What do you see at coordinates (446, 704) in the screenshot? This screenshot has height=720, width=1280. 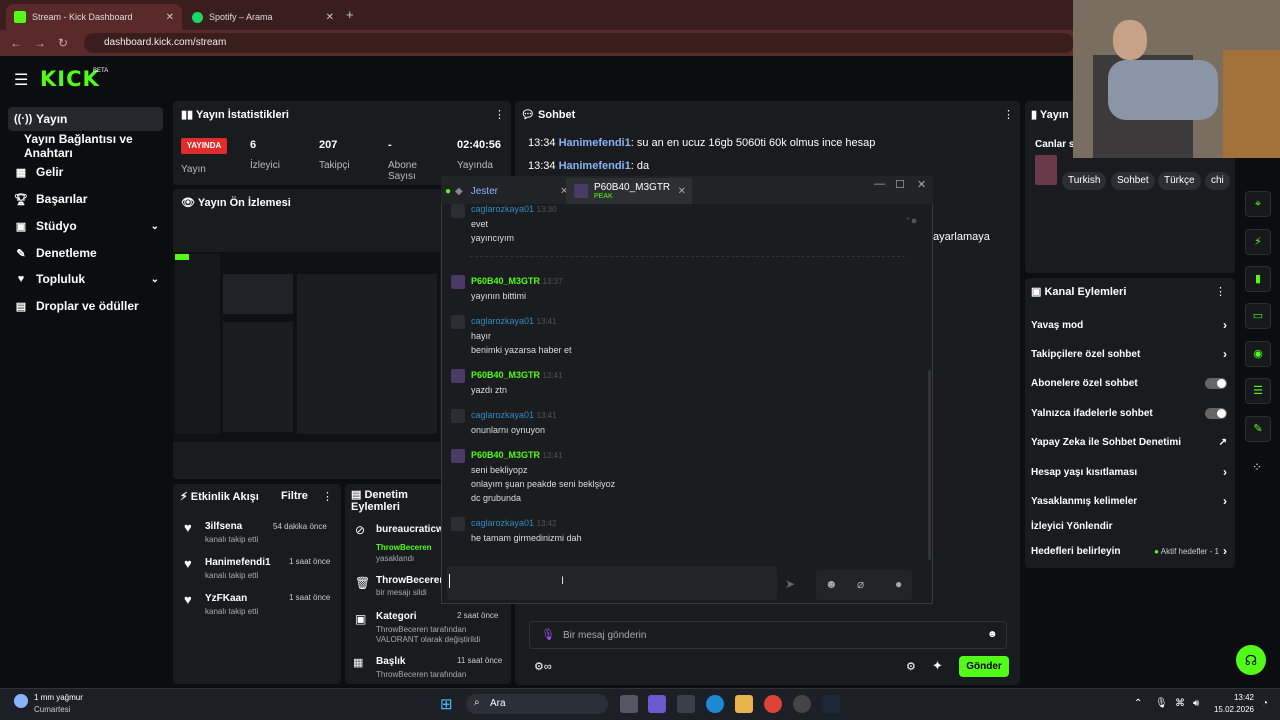 I see `windows-start-icon: ⊞` at bounding box center [446, 704].